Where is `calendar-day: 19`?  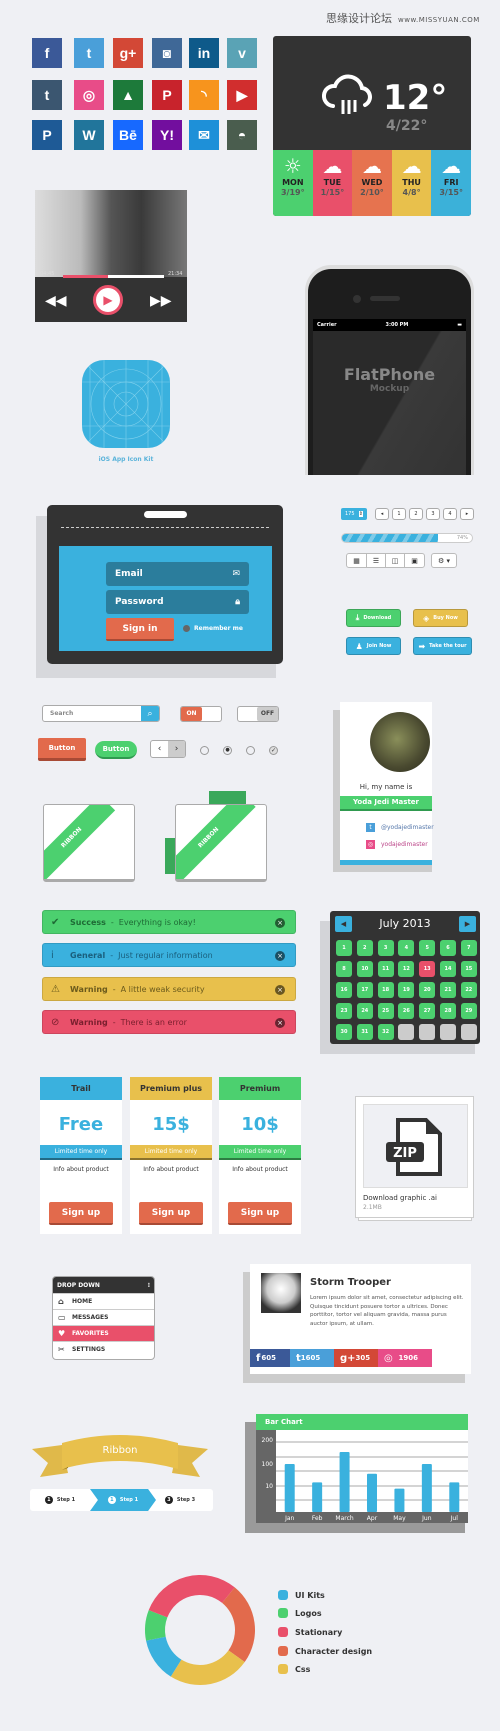 calendar-day: 19 is located at coordinates (406, 990).